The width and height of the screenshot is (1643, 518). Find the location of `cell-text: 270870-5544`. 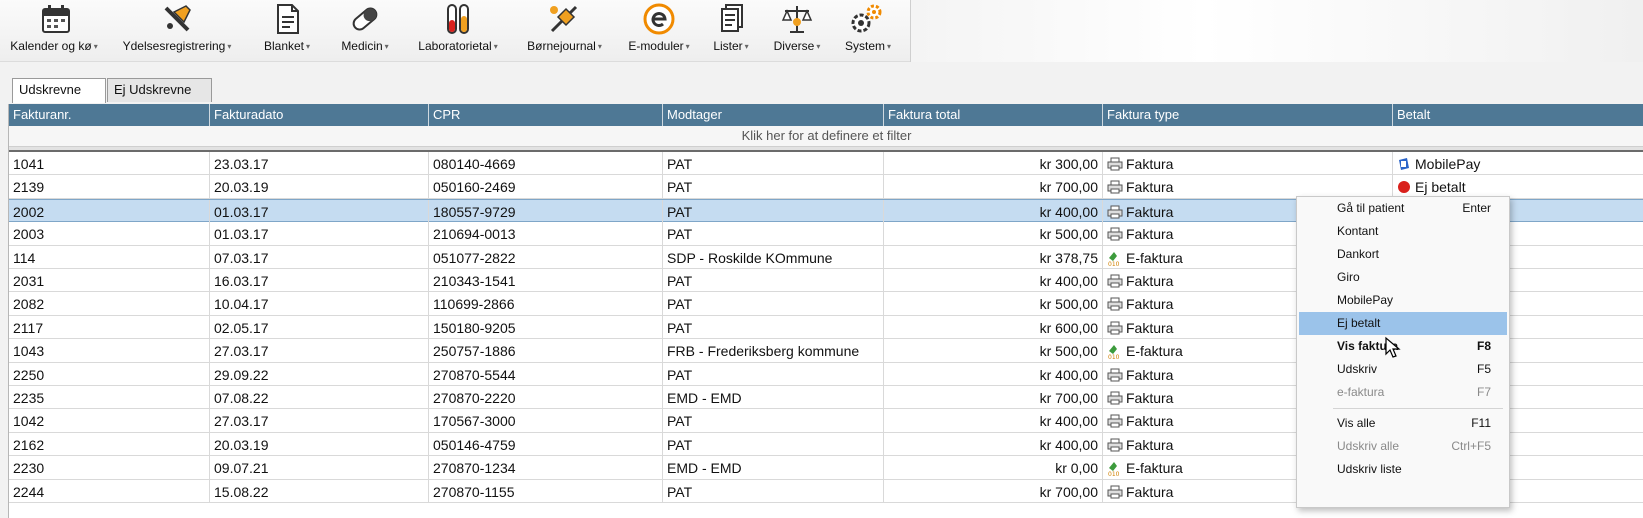

cell-text: 270870-5544 is located at coordinates (474, 374).